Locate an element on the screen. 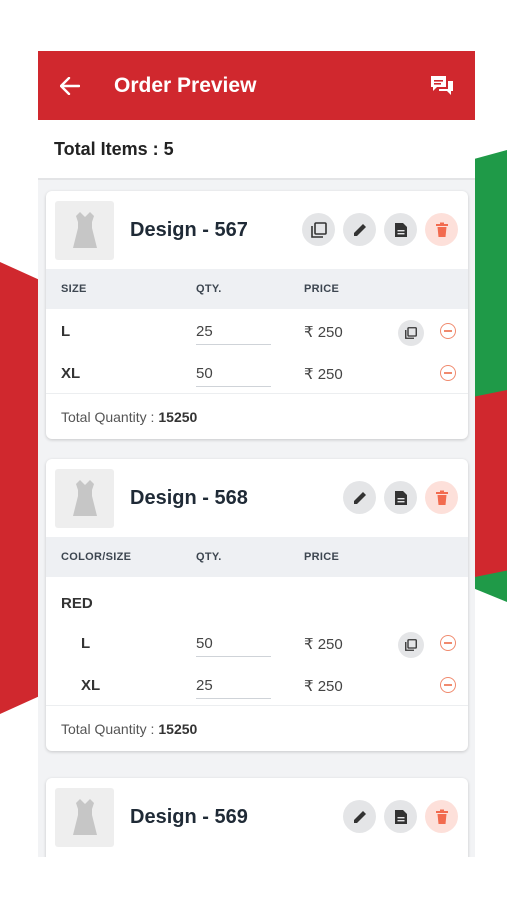  design-title: Design - 567 is located at coordinates (189, 229).